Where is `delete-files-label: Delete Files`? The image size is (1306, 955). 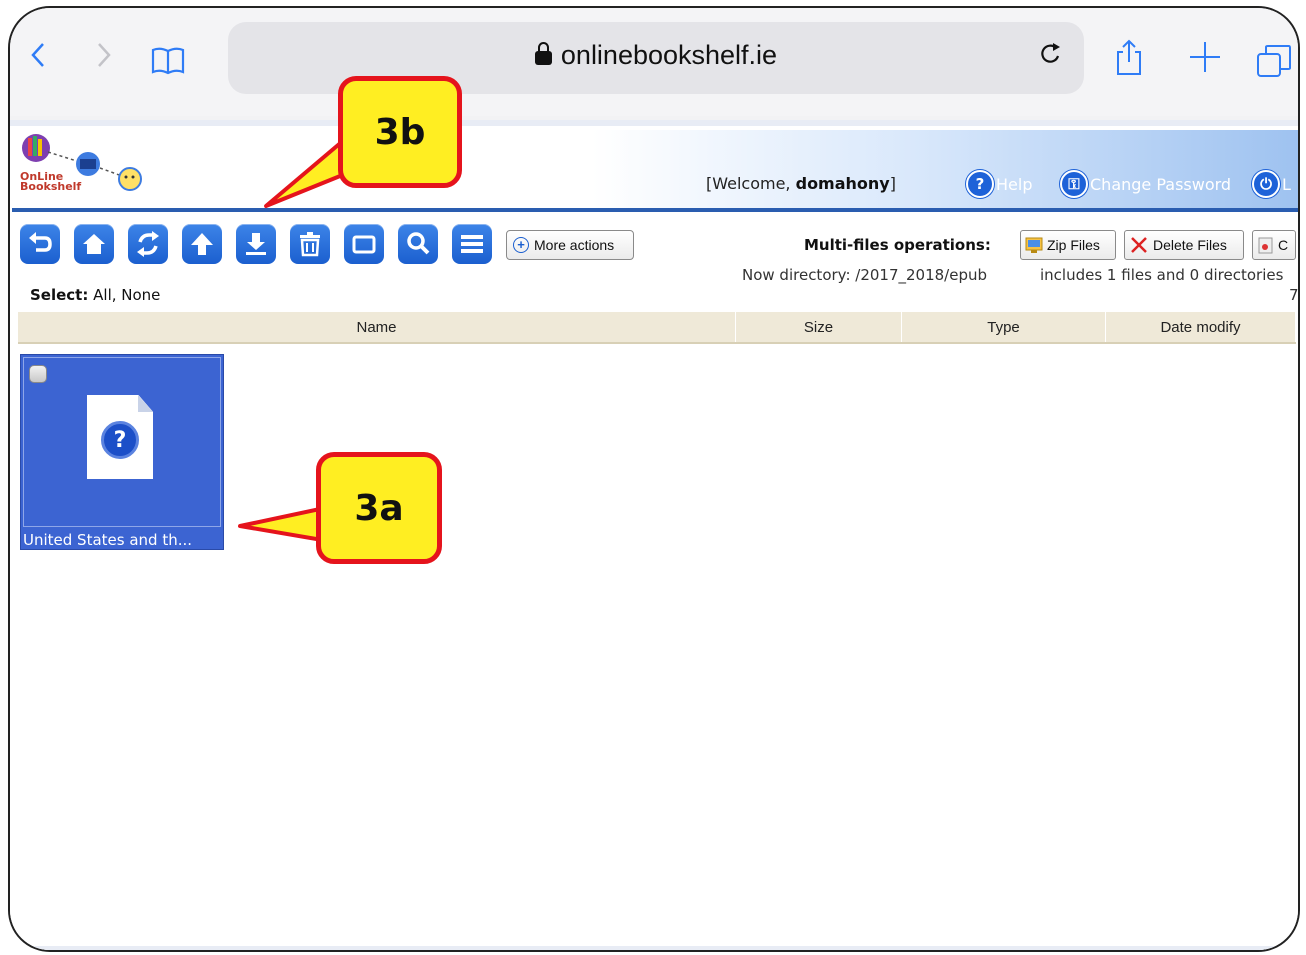 delete-files-label: Delete Files is located at coordinates (1190, 245).